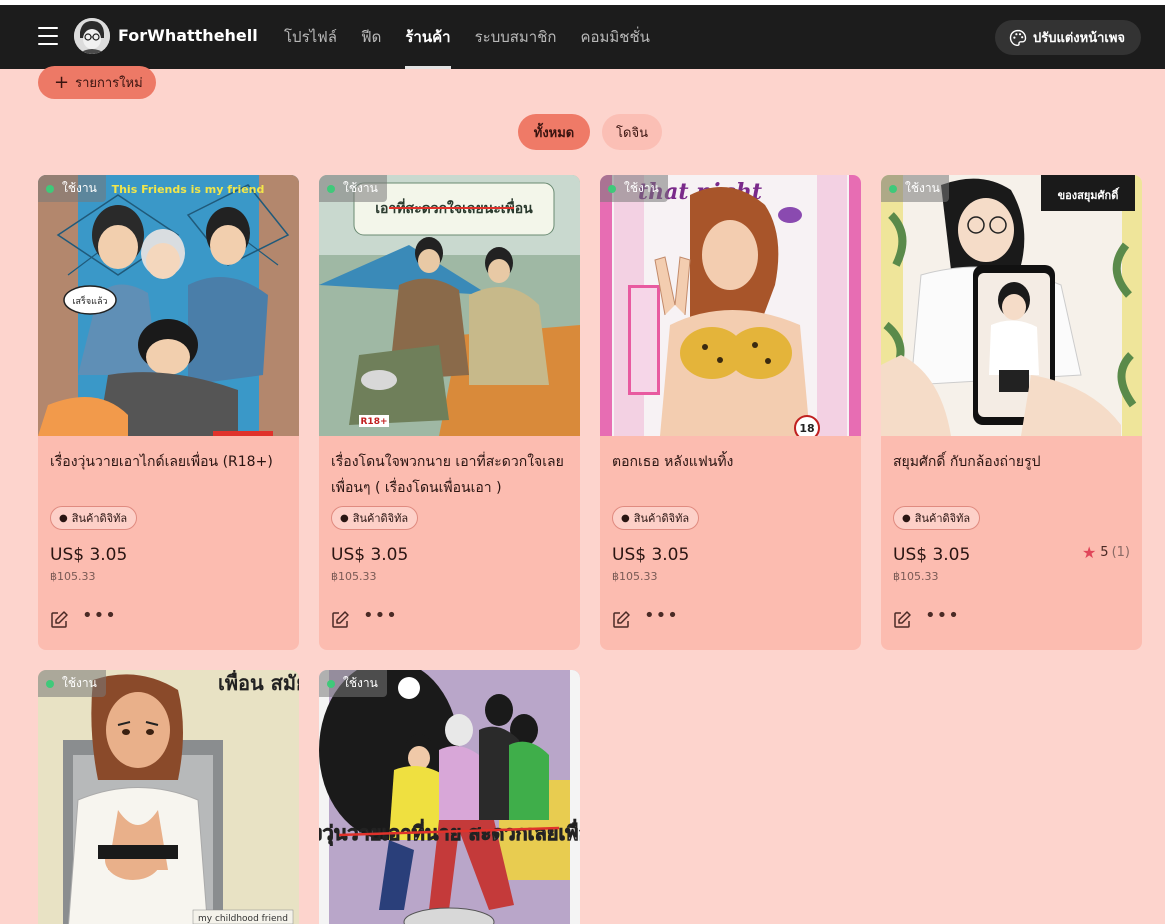 This screenshot has width=1165, height=924. I want to click on cover-badge-text: 18, so click(806, 428).